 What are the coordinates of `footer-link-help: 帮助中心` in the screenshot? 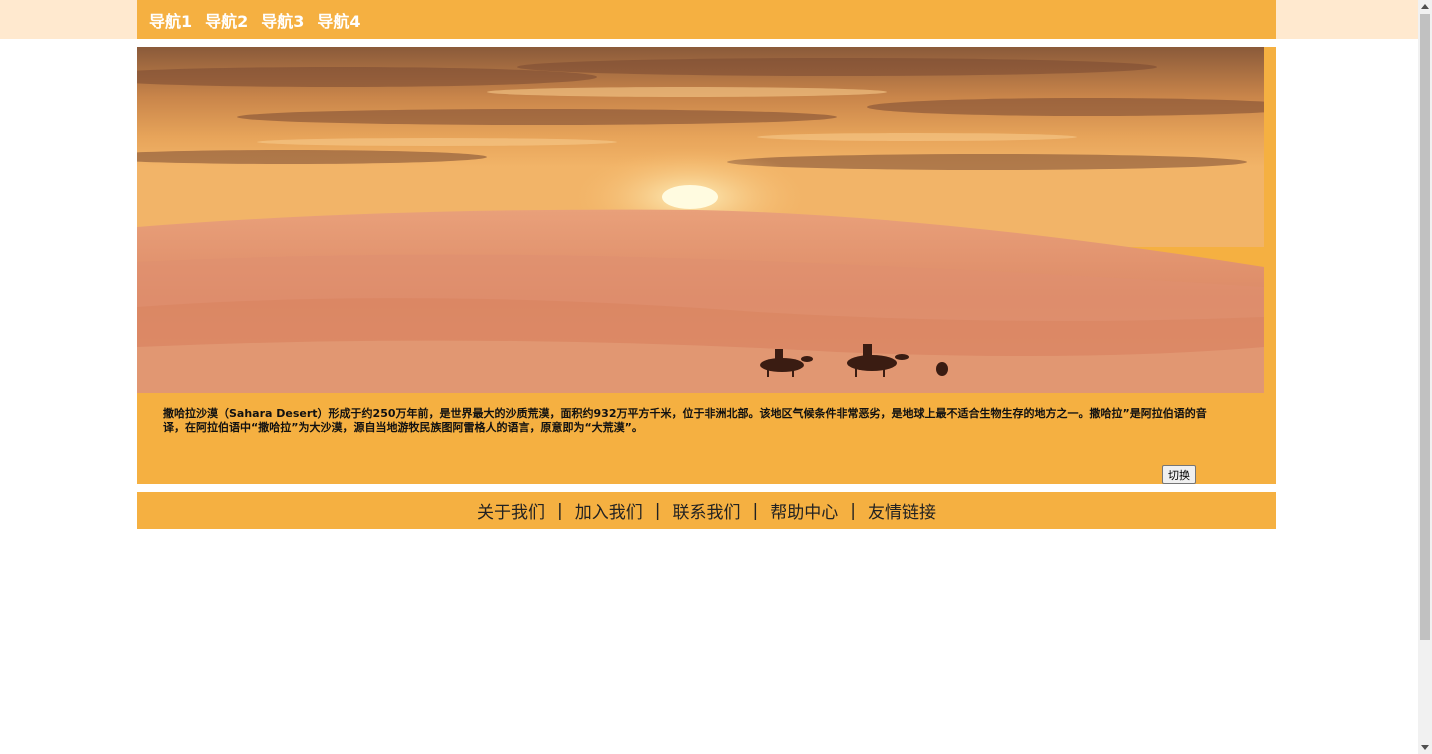 It's located at (804, 510).